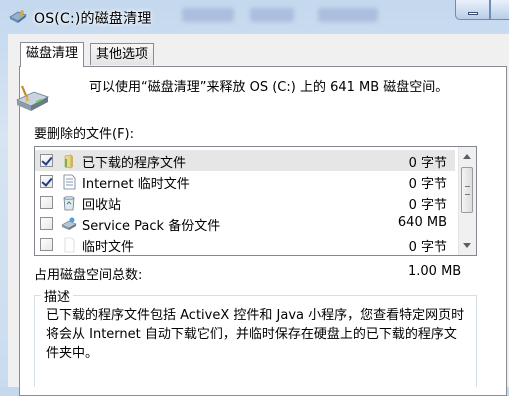  I want to click on document-icon, so click(69, 182).